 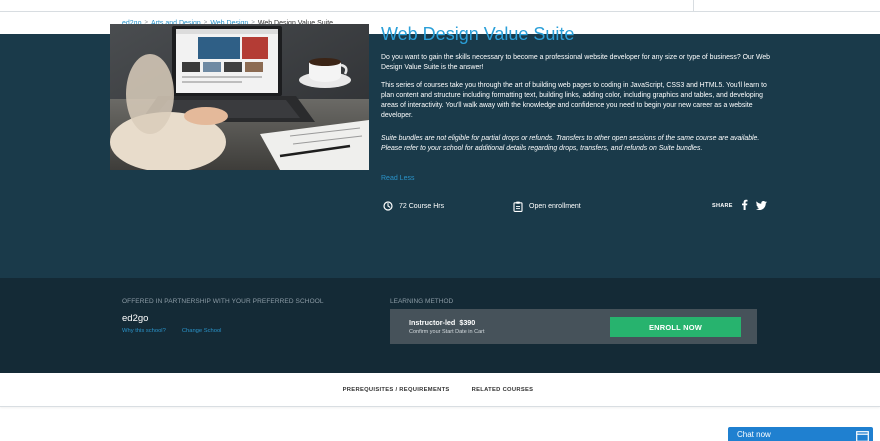 I want to click on school-name: ed2go, so click(x=135, y=318).